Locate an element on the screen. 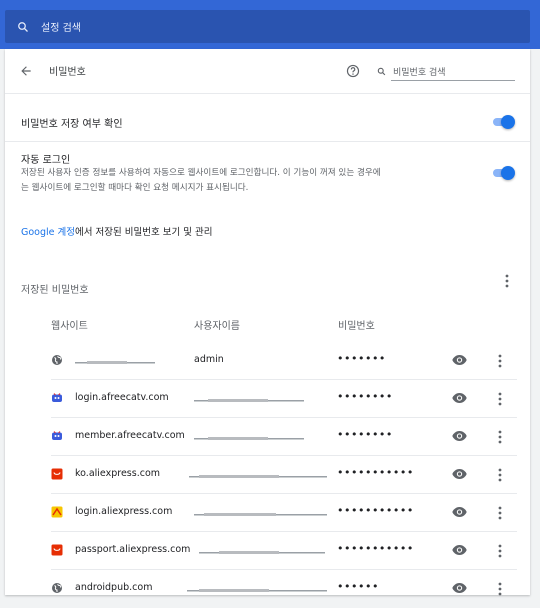 The image size is (540, 608). google-account-link: Google 계정 is located at coordinates (48, 232).